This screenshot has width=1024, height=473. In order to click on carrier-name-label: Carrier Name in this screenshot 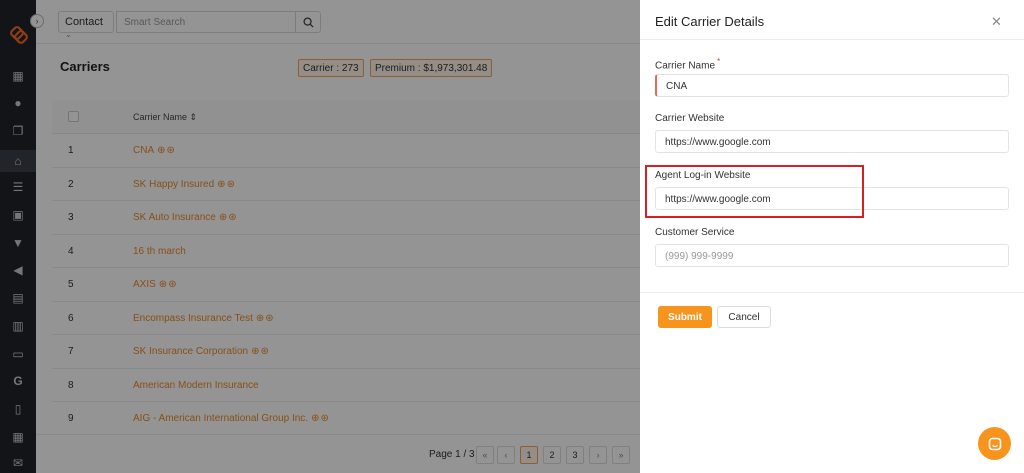, I will do `click(685, 66)`.